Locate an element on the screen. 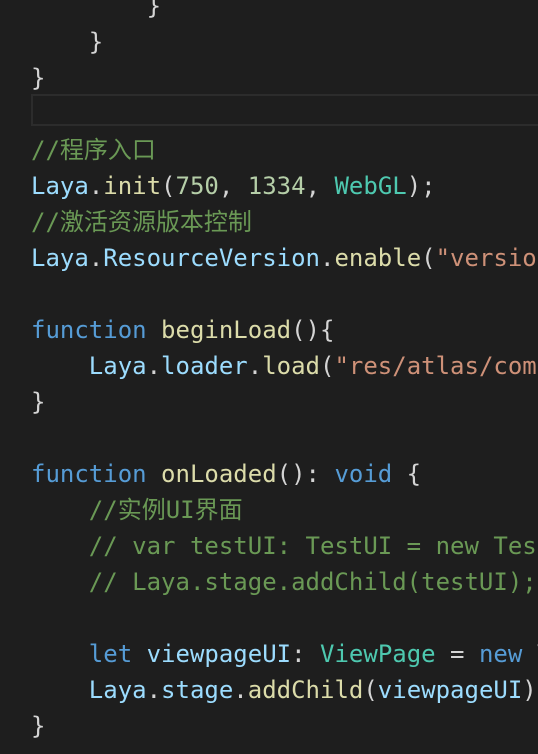 The image size is (538, 754). code-token: (){ is located at coordinates (313, 330).